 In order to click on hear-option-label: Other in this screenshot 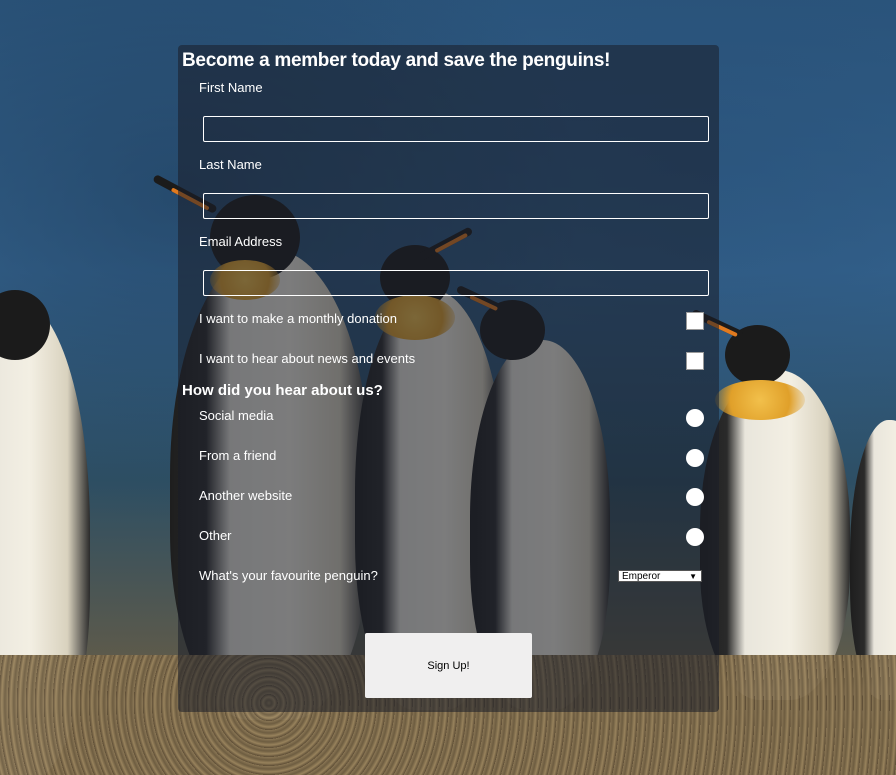, I will do `click(215, 535)`.